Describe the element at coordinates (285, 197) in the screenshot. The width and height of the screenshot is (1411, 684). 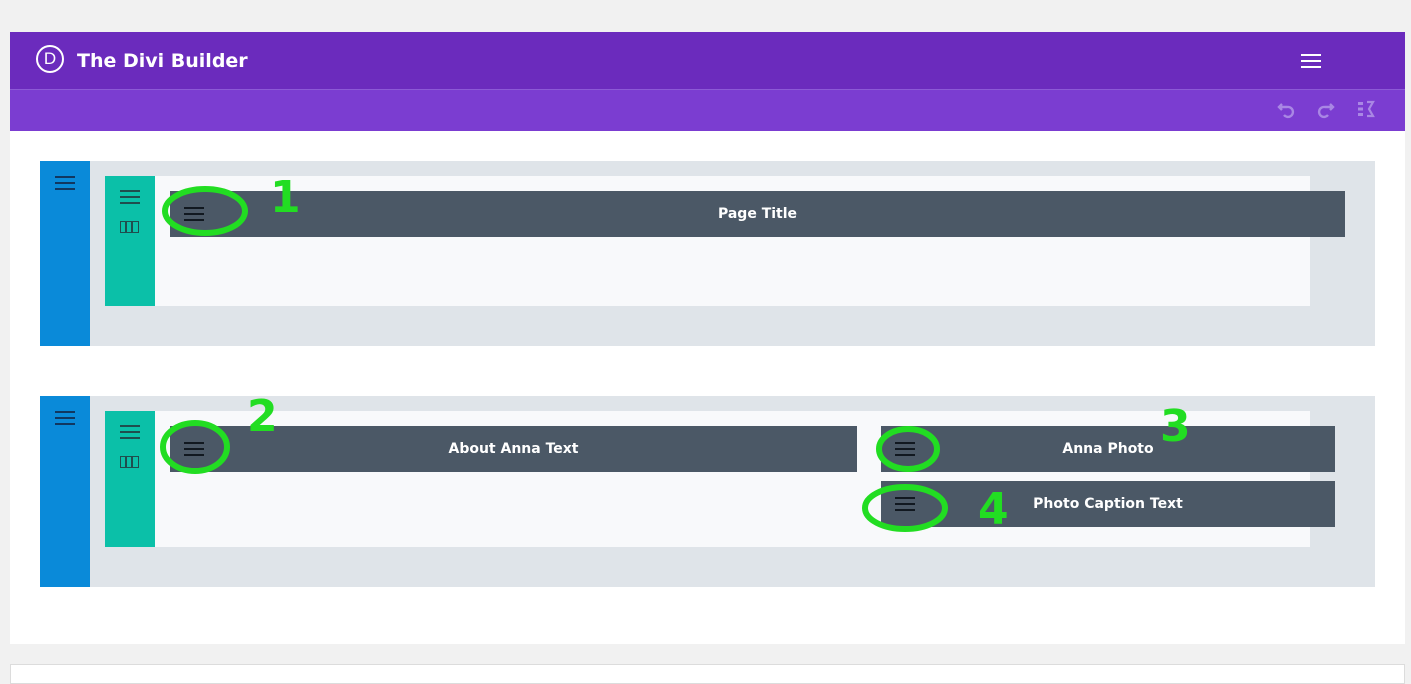
I see `annotation-number-1: 1` at that location.